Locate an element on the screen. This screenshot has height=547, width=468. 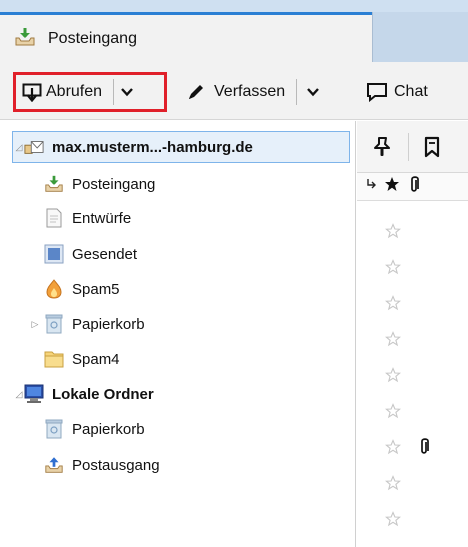
get-messages-button: Abrufen is located at coordinates (90, 92).